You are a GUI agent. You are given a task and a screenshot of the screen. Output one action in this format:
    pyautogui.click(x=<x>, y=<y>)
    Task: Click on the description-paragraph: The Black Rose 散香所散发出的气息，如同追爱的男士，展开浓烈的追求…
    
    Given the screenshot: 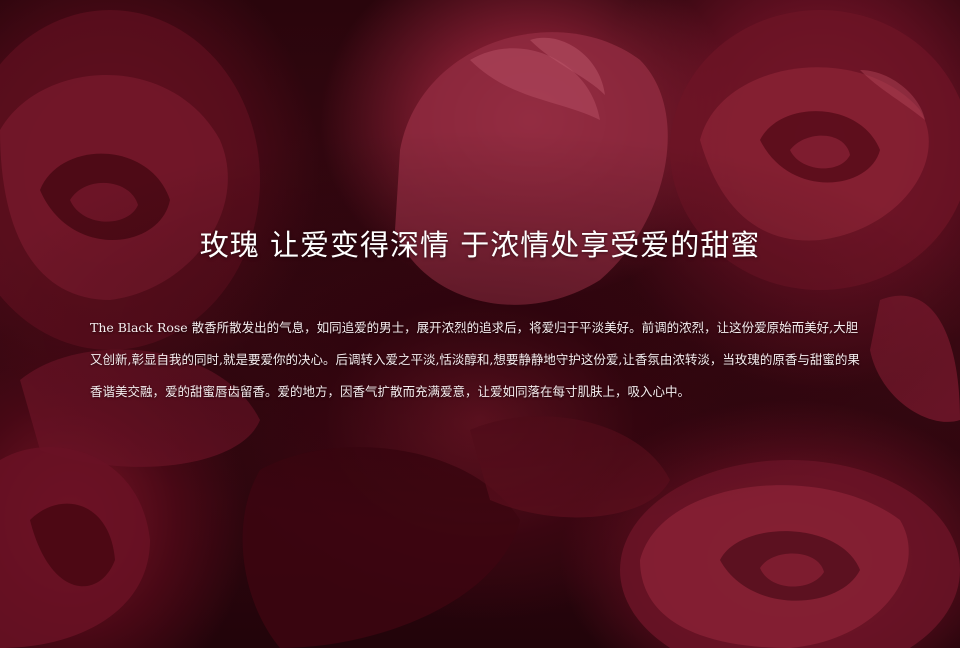 What is the action you would take?
    pyautogui.click(x=475, y=359)
    